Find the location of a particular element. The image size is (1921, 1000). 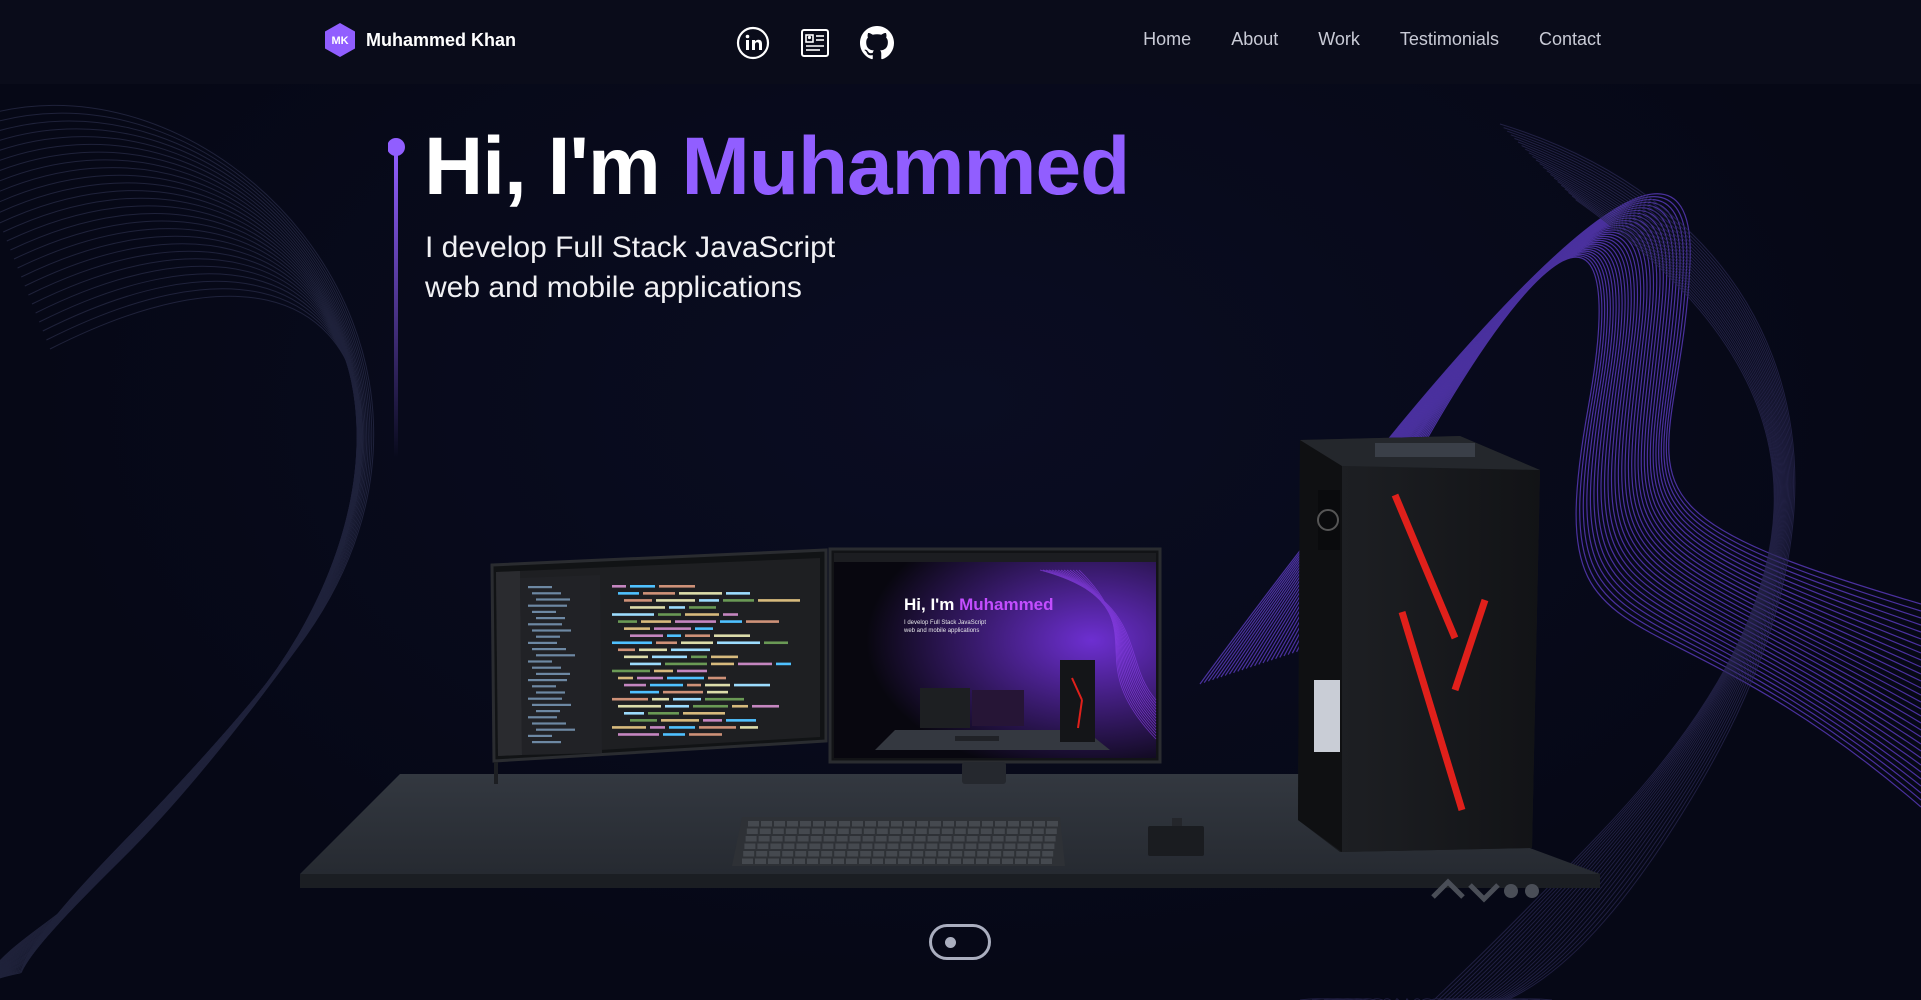

left-monitor is located at coordinates (659, 666).